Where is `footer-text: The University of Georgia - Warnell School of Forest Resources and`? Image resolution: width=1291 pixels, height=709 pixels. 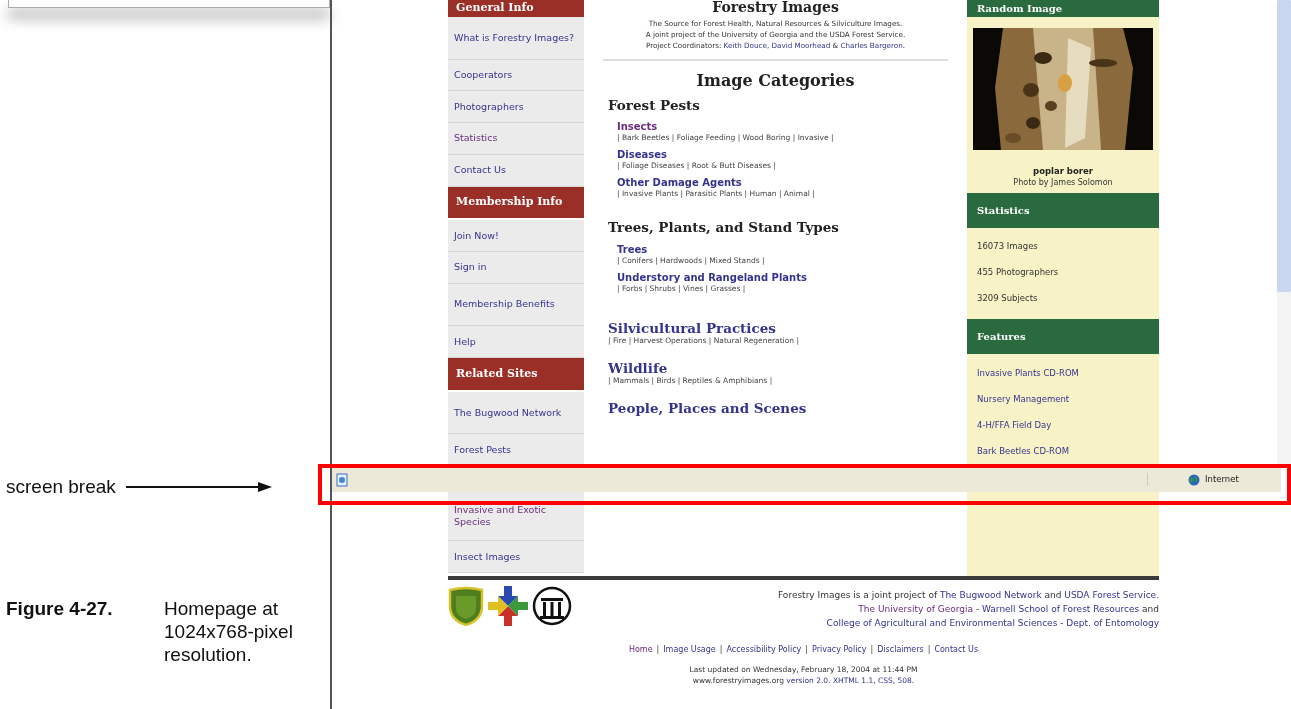
footer-text: The University of Georgia - Warnell School of Forest Resources and is located at coordinates (1008, 609).